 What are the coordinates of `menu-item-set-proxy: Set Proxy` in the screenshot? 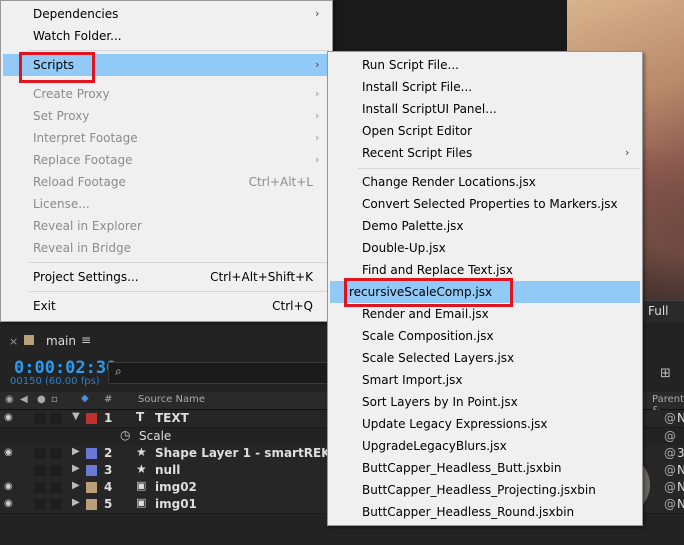 It's located at (173, 116).